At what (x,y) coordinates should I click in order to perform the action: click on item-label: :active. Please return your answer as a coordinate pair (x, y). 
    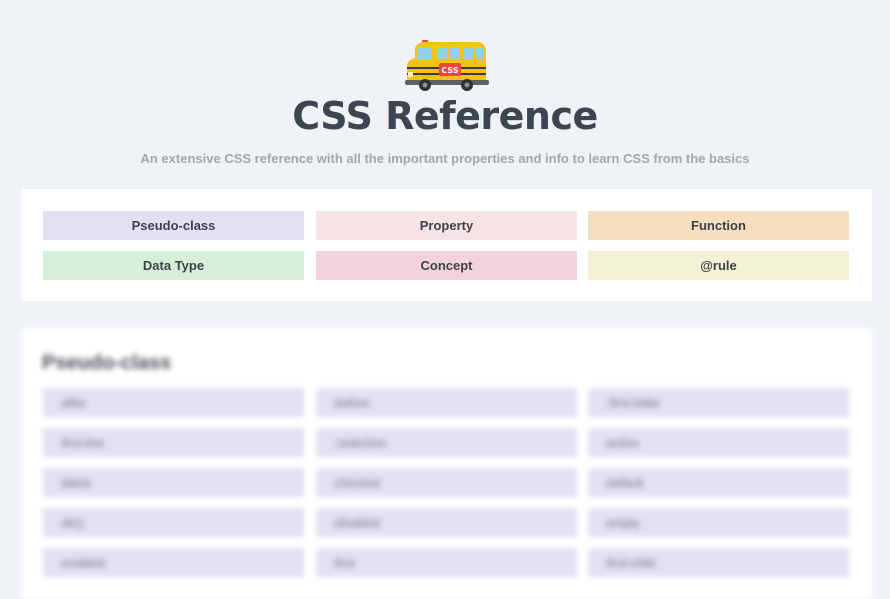
    Looking at the image, I should click on (621, 442).